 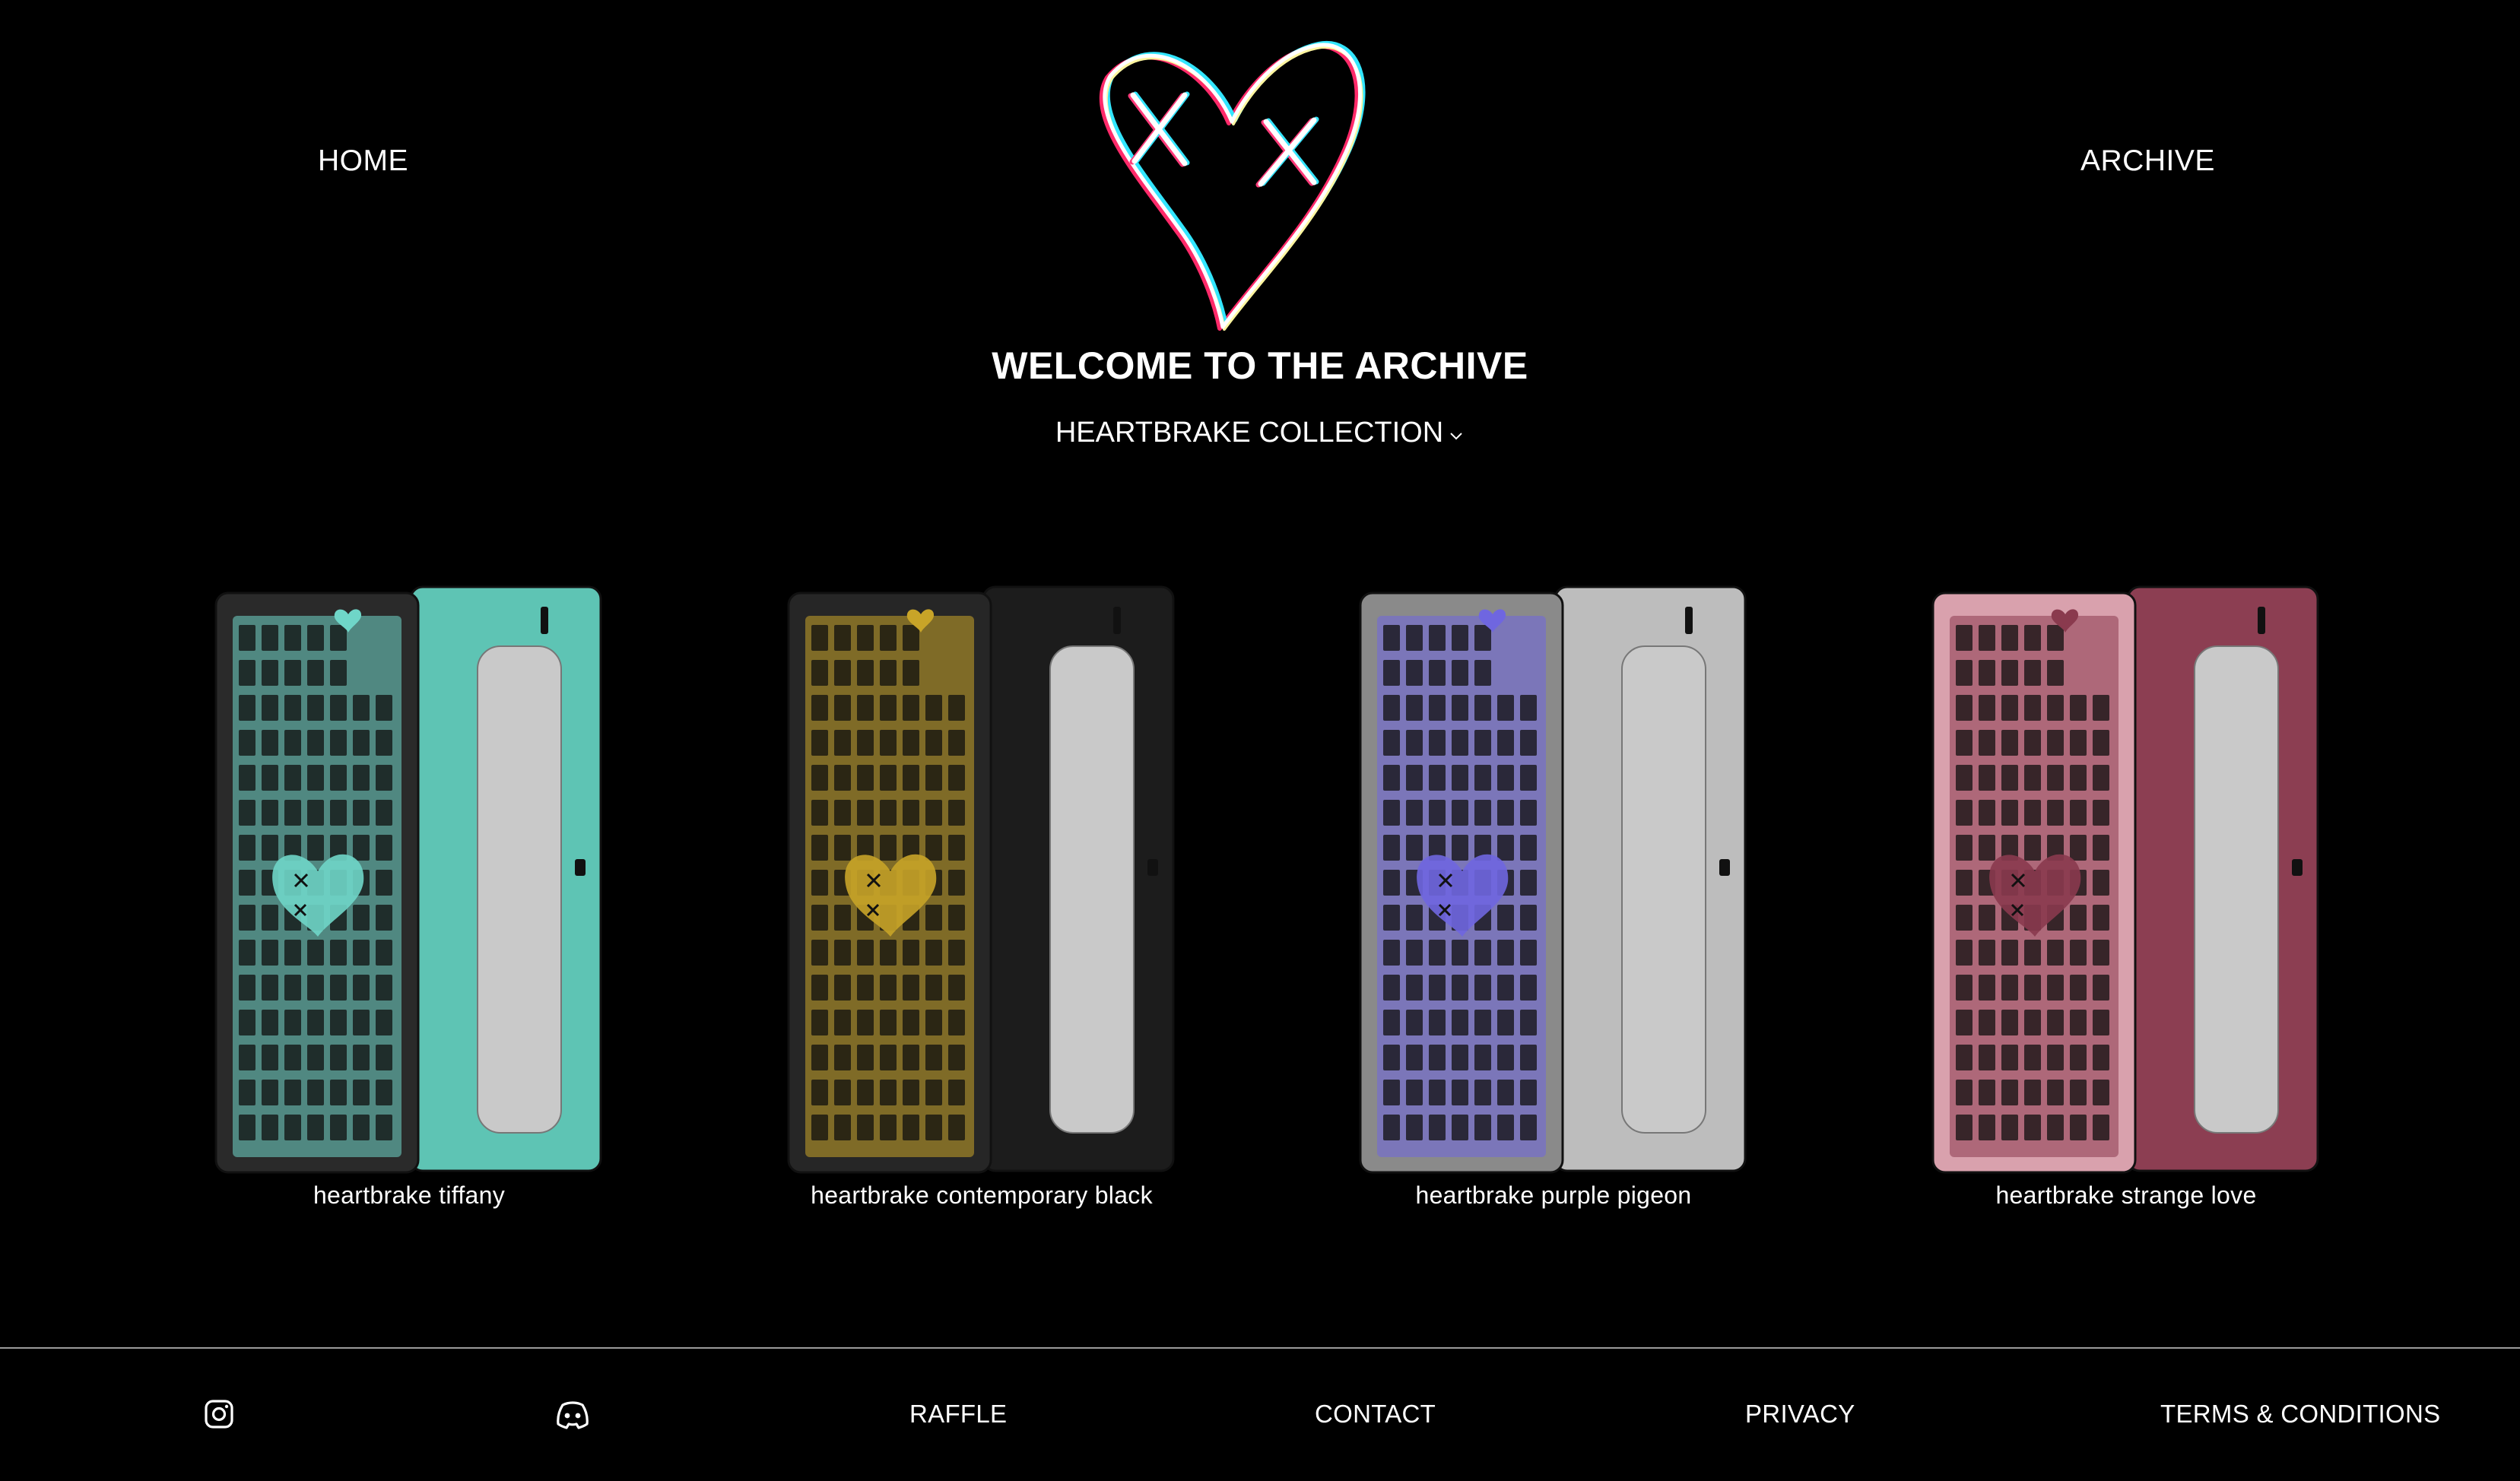 I want to click on page-title: WELCOME TO THE ARCHIVE, so click(x=1260, y=365).